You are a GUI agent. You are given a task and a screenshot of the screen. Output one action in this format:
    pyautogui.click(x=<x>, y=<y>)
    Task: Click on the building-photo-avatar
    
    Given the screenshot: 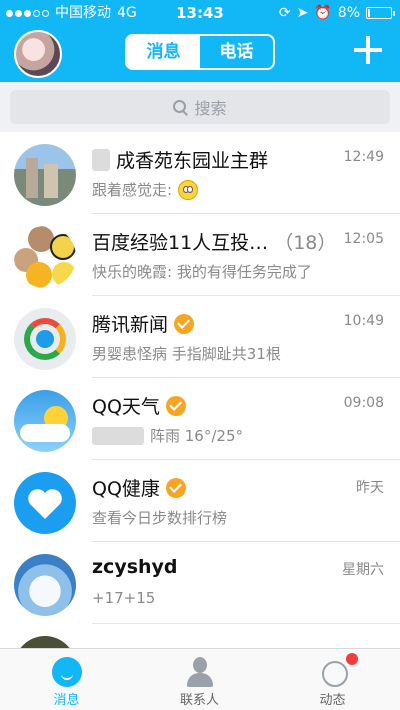 What is the action you would take?
    pyautogui.click(x=45, y=175)
    